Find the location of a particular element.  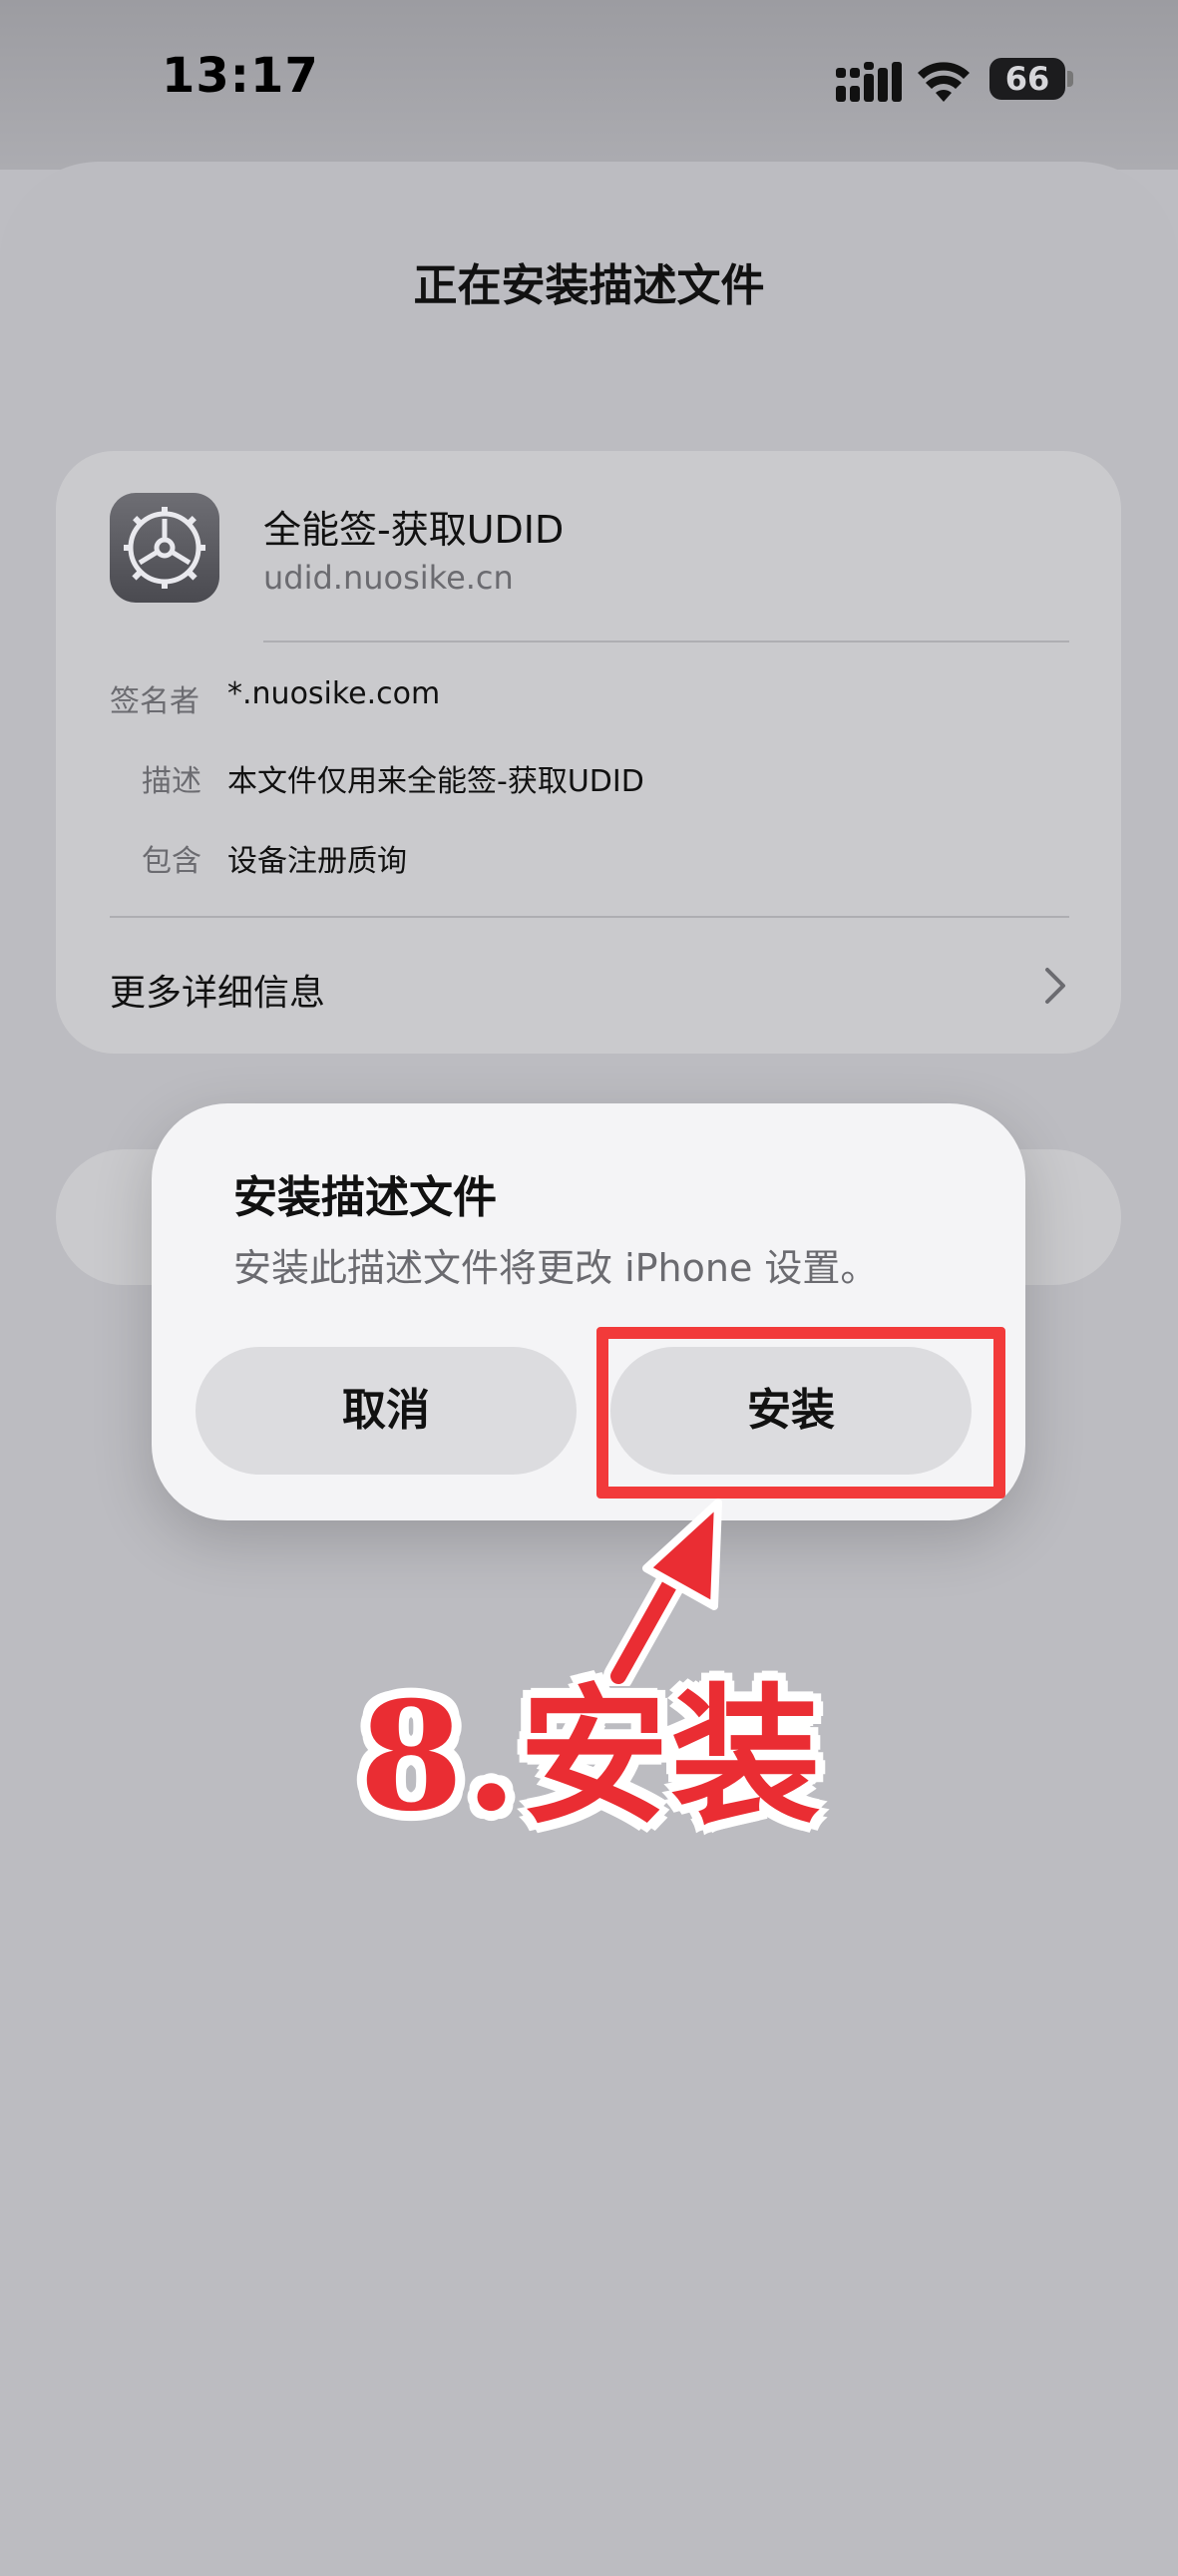

page-title: 正在安装描述文件 is located at coordinates (589, 285).